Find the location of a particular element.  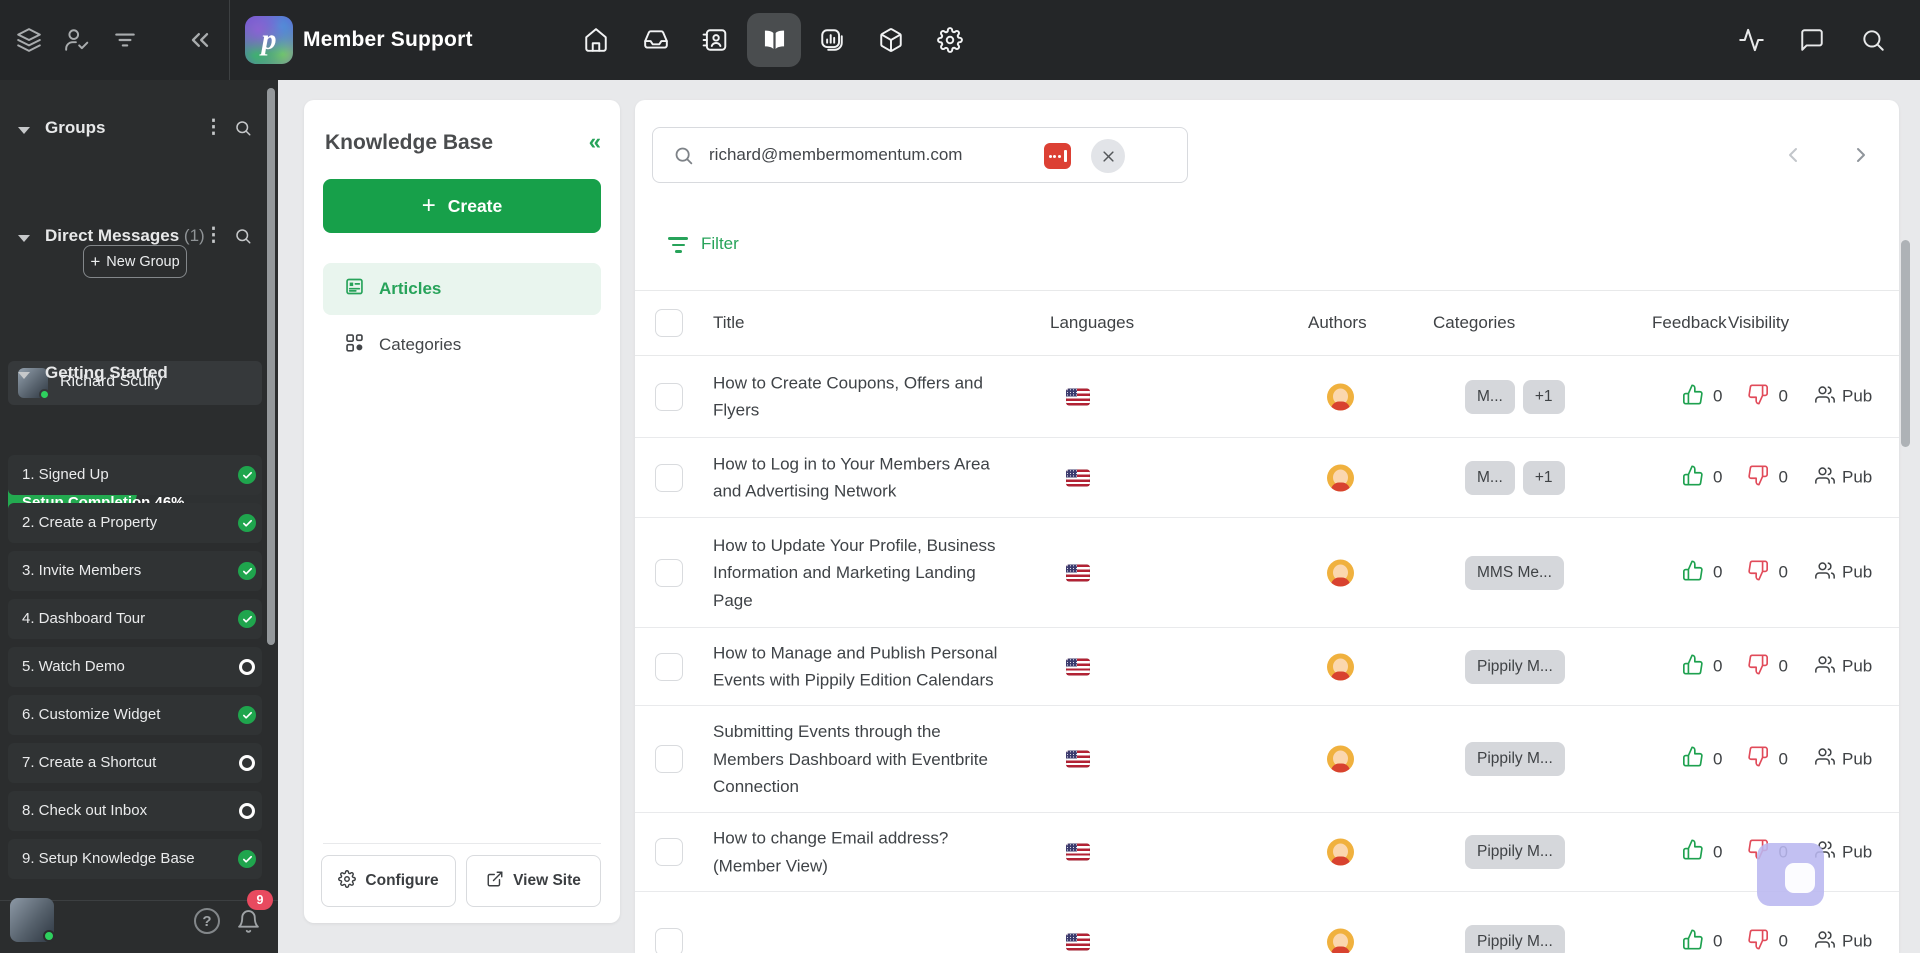

sort-filter-icon is located at coordinates (125, 40).